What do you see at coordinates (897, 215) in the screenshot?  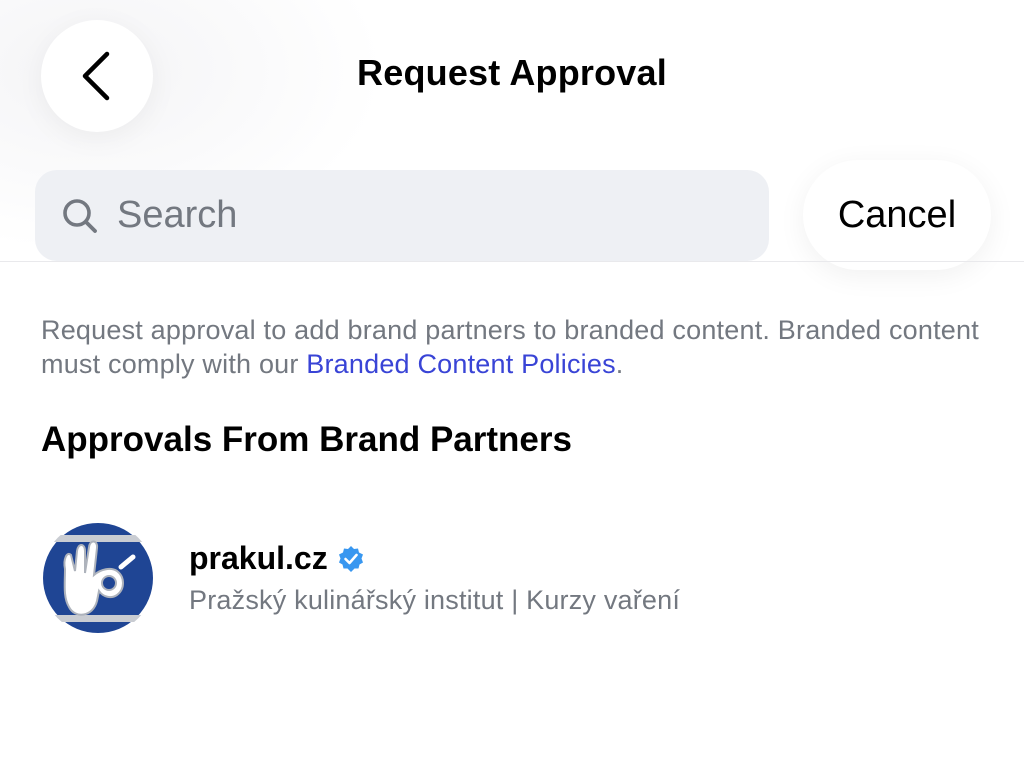 I see `cancel-button: Cancel` at bounding box center [897, 215].